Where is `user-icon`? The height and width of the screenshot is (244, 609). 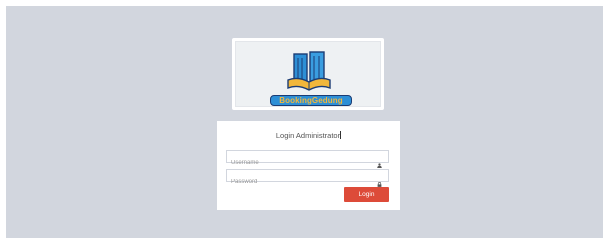
user-icon is located at coordinates (379, 165).